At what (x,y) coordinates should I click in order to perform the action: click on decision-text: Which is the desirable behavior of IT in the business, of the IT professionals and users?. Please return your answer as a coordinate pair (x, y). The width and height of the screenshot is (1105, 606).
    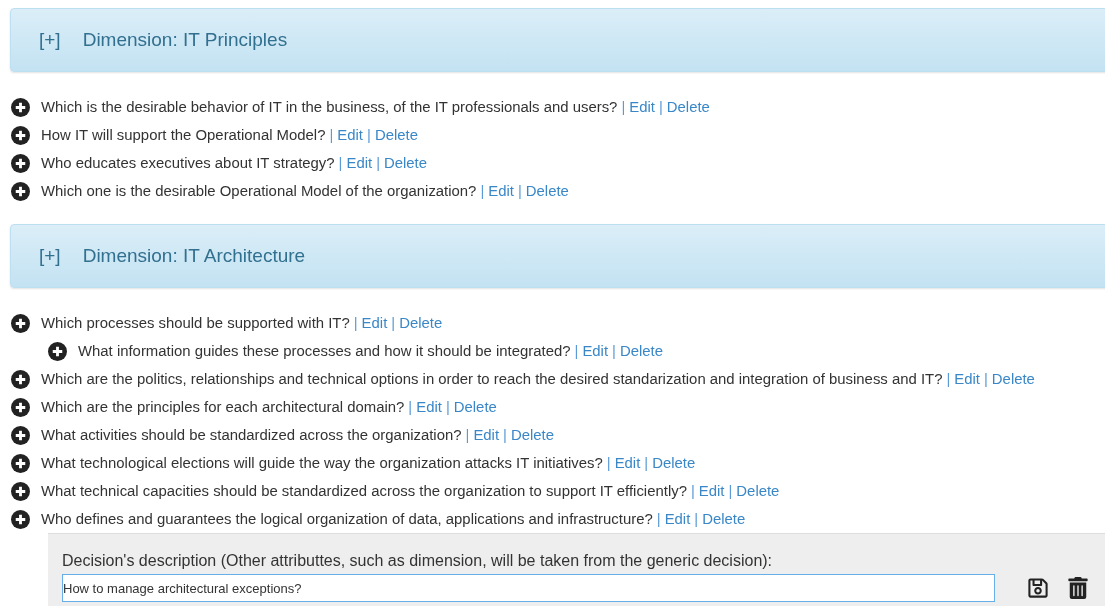
    Looking at the image, I should click on (329, 107).